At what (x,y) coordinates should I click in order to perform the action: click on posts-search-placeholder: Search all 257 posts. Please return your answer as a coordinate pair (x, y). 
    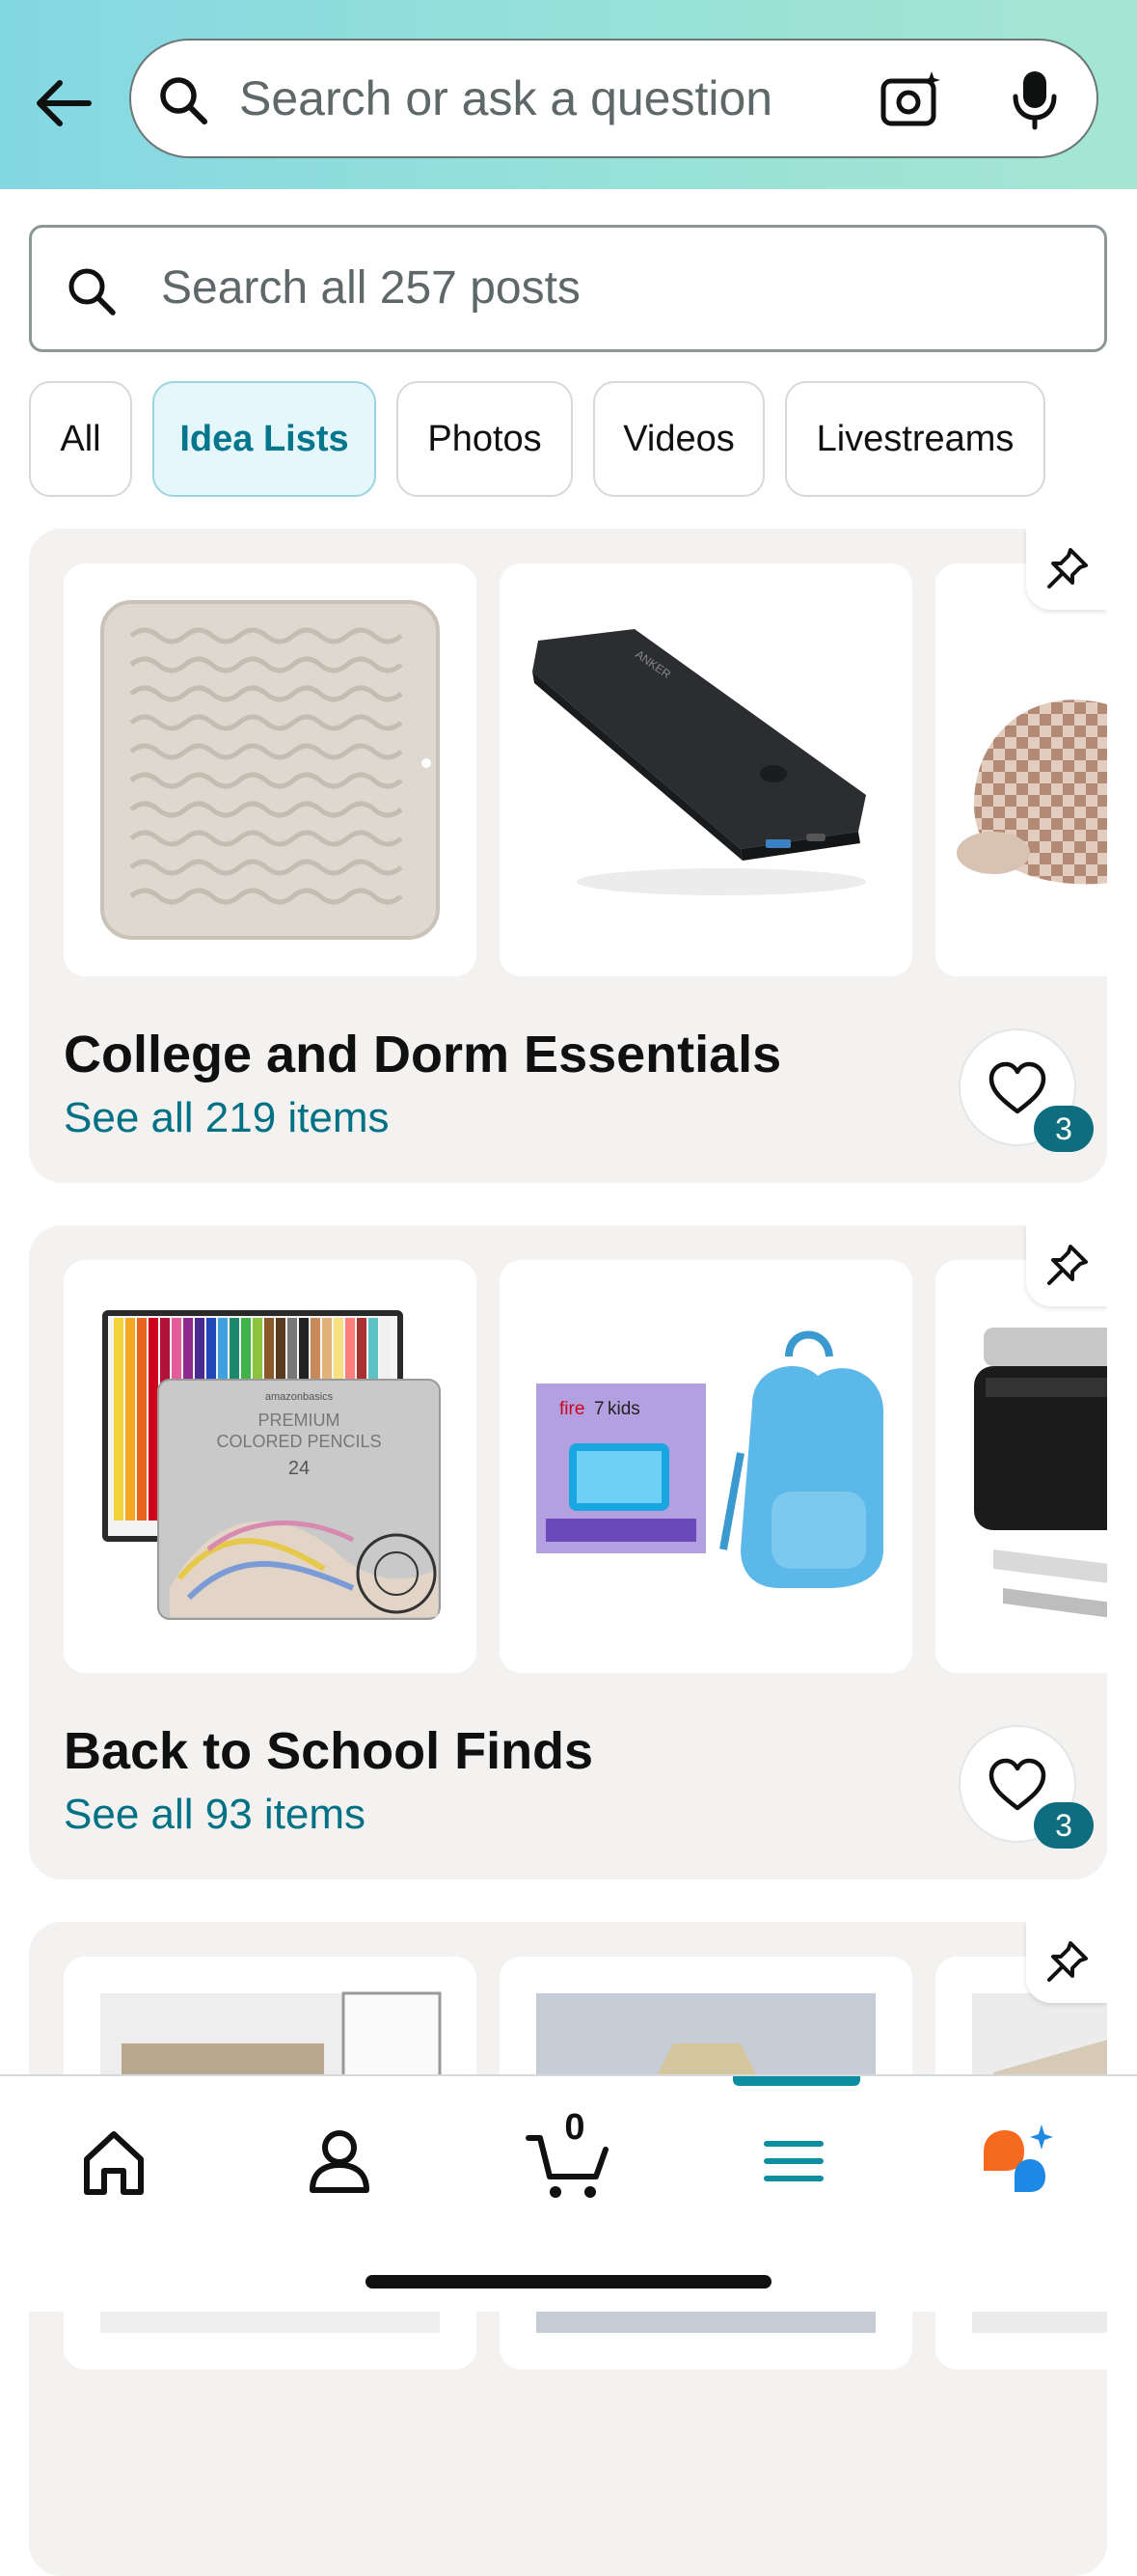
    Looking at the image, I should click on (371, 288).